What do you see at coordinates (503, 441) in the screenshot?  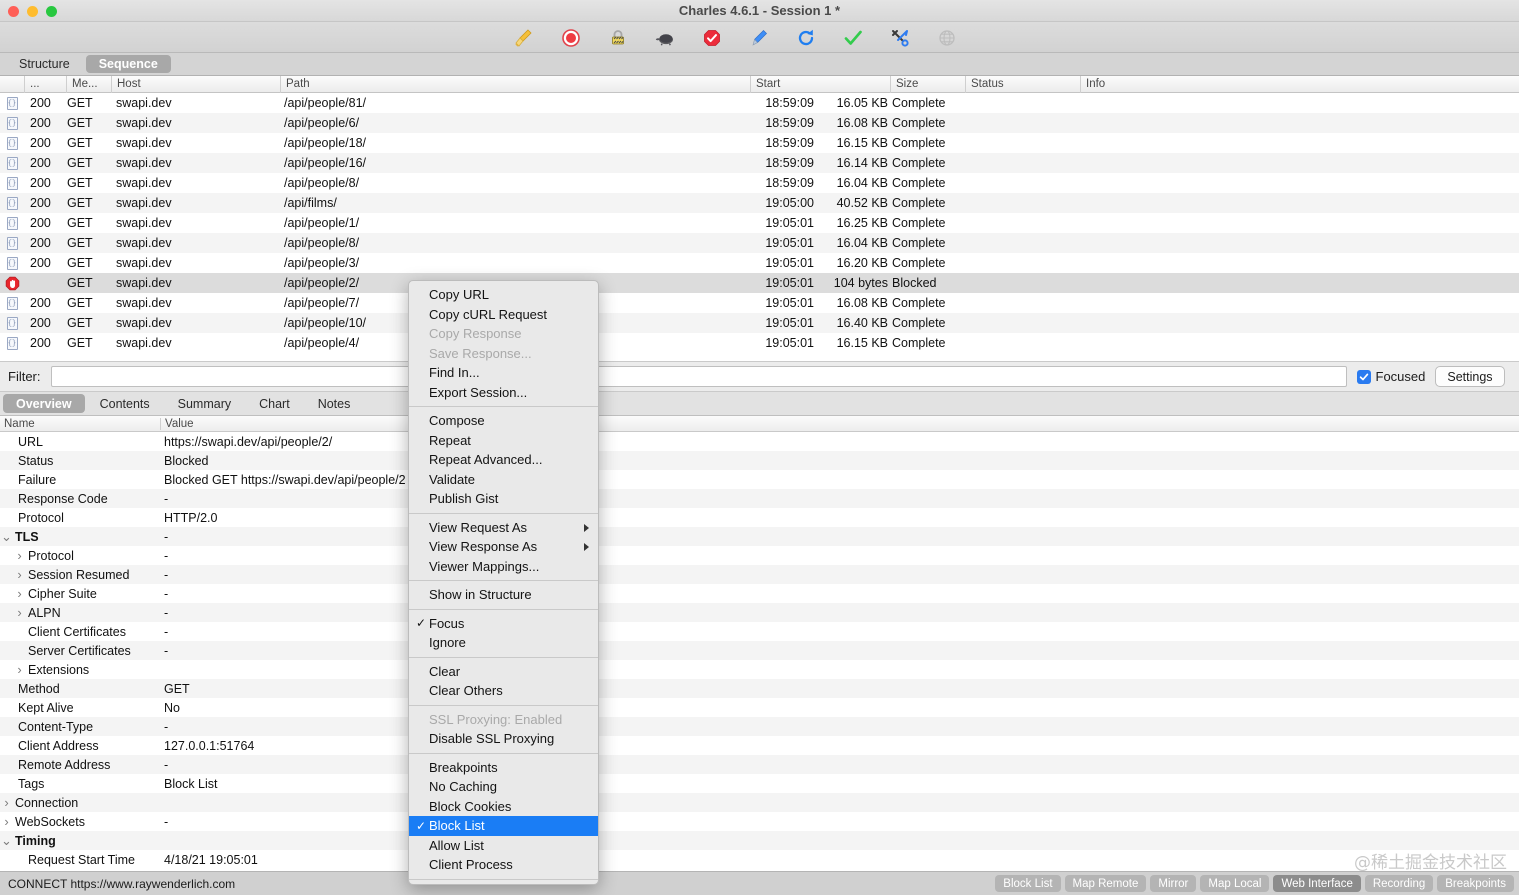 I see `menu-item-repeat: Repeat` at bounding box center [503, 441].